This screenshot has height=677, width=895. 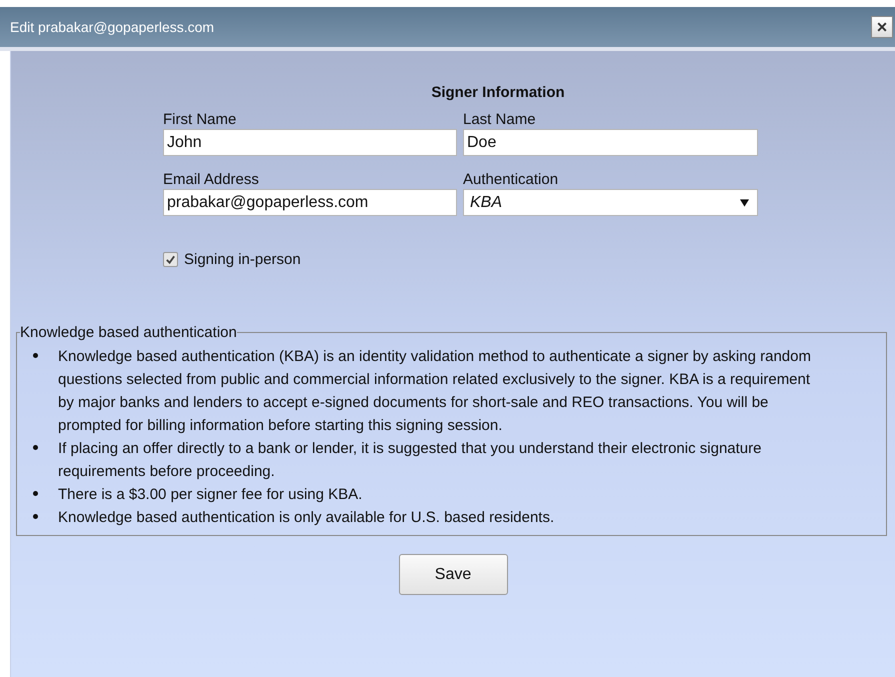 What do you see at coordinates (435, 391) in the screenshot?
I see `info-text: Knowledge based authentication (KBA) is an identity validation method to authenticate a signer by asking random questions selected from public and commercial information related exclusively to the signer. KBA is a requirement by major banks and lenders to accept e-signed documents for short-sale and REO transactions. You will be prompted for billing information before starting this signing session.` at bounding box center [435, 391].